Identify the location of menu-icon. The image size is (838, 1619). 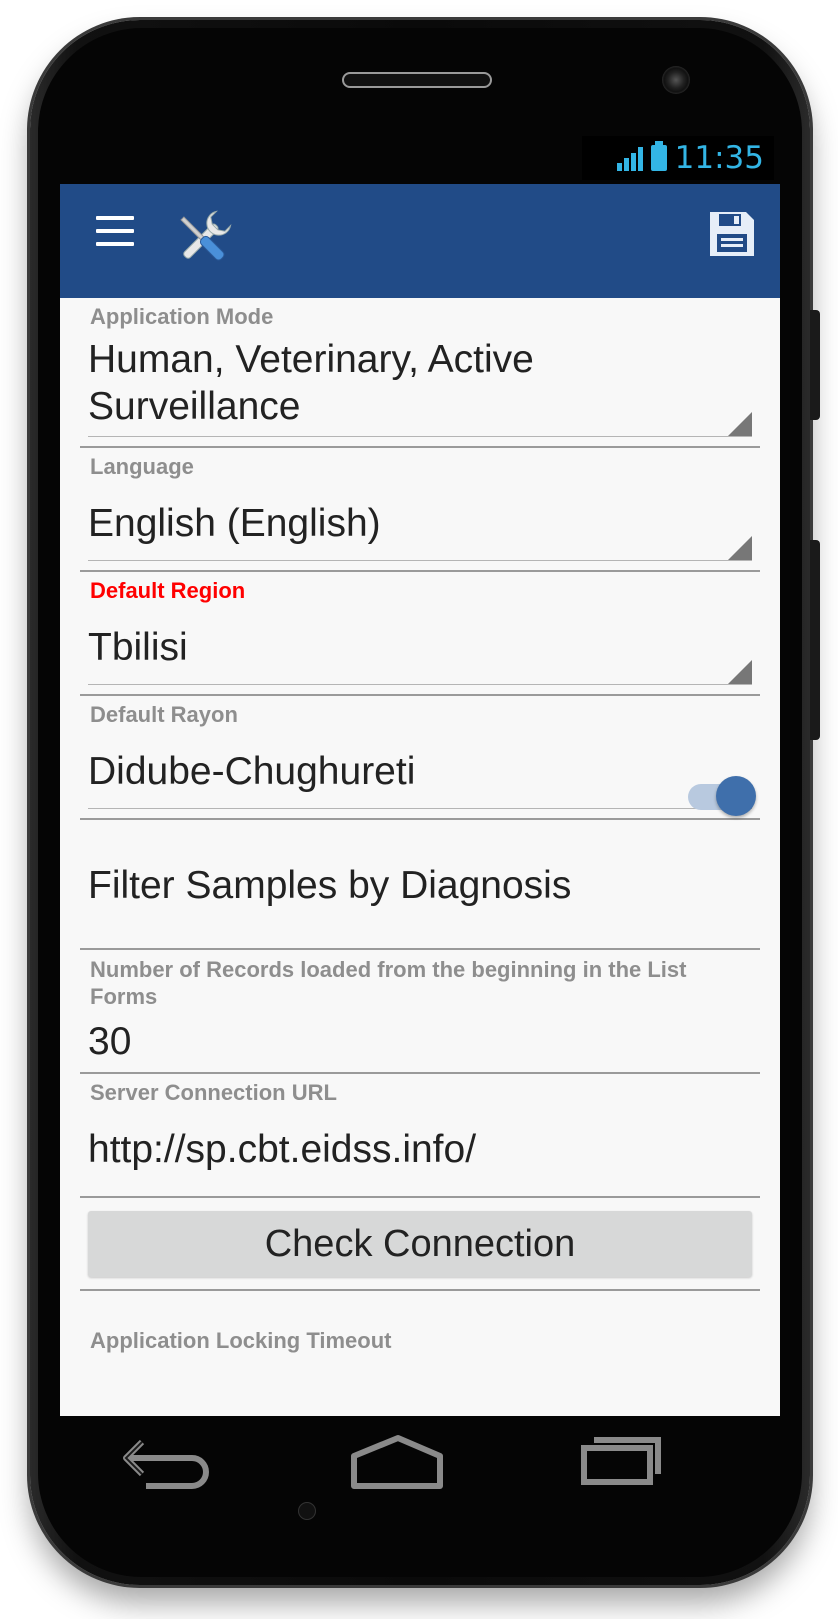
(115, 231).